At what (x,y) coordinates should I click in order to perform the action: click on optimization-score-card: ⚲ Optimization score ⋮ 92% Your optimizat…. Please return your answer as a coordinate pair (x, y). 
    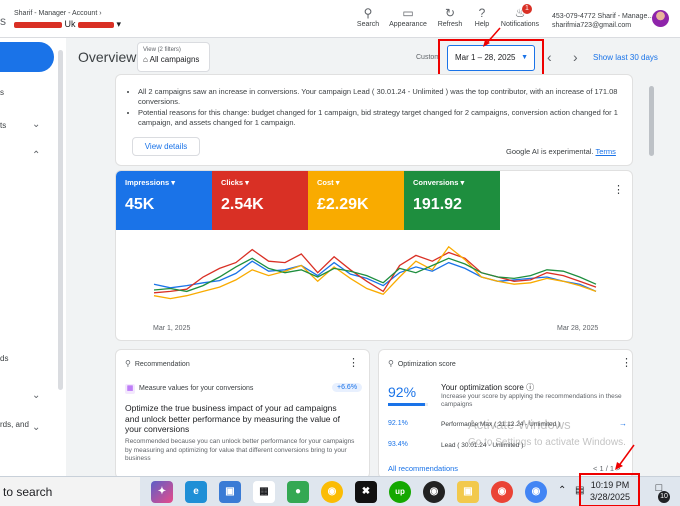
    Looking at the image, I should click on (505, 414).